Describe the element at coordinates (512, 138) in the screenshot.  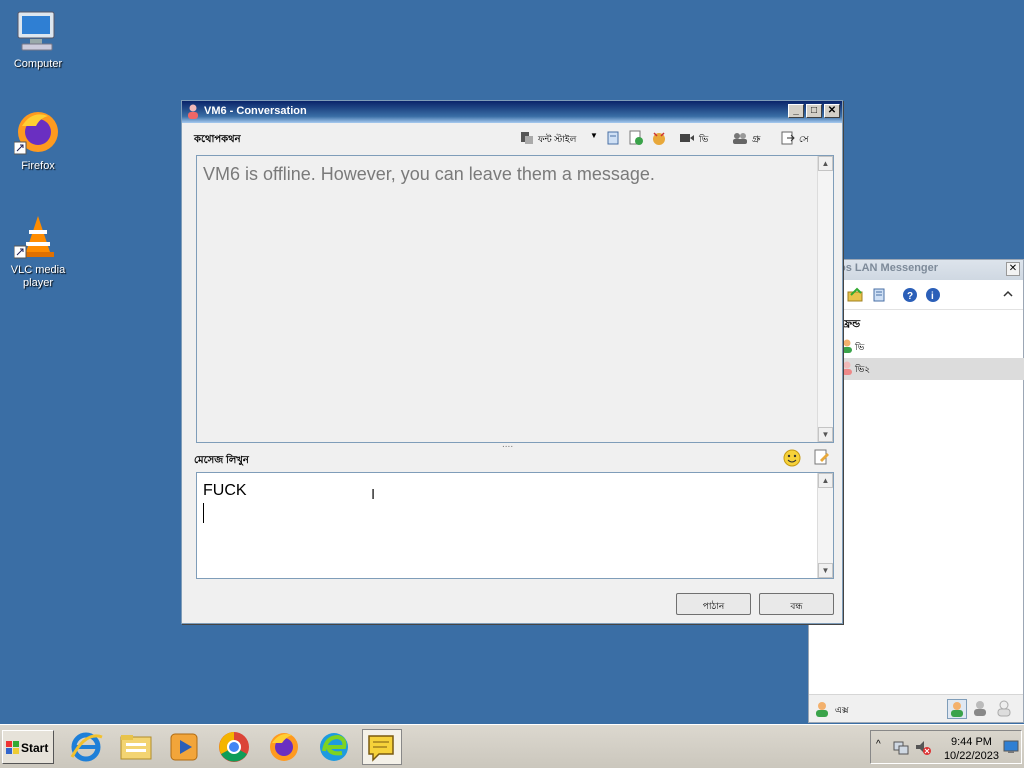
I see `conversation-toolbar: কথোপকথন ফন্ট স্টাইল ▼ ভি গ্রু সে` at that location.